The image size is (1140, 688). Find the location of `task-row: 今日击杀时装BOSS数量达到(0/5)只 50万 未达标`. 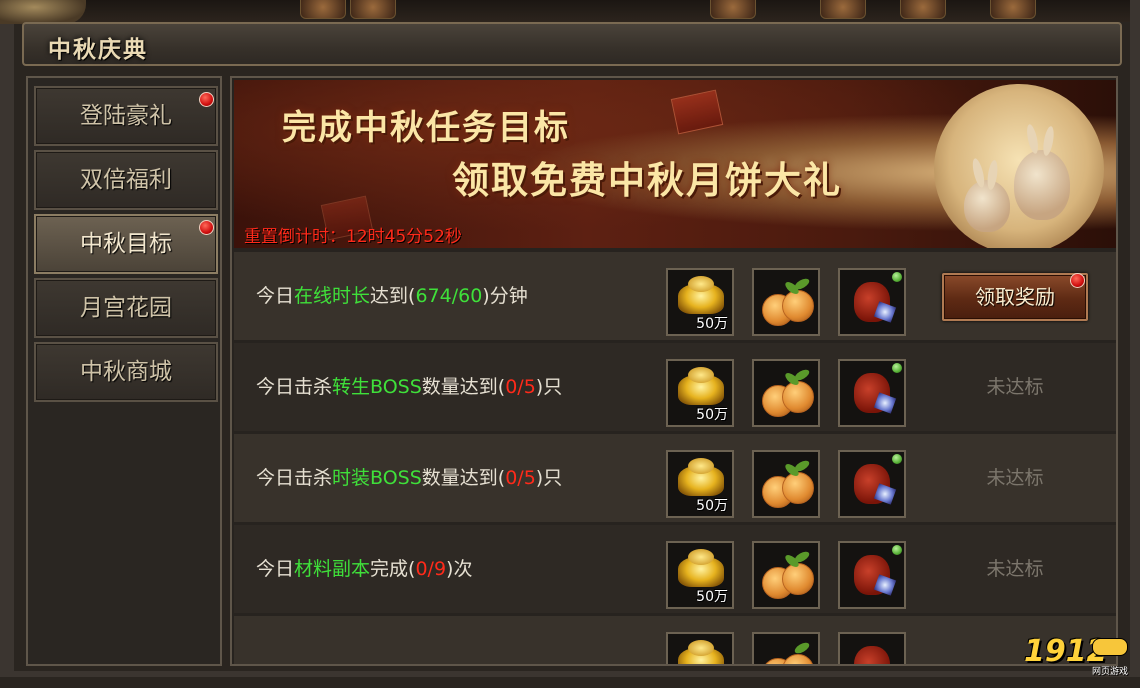

task-row: 今日击杀时装BOSS数量达到(0/5)只 50万 未达标 is located at coordinates (675, 478).